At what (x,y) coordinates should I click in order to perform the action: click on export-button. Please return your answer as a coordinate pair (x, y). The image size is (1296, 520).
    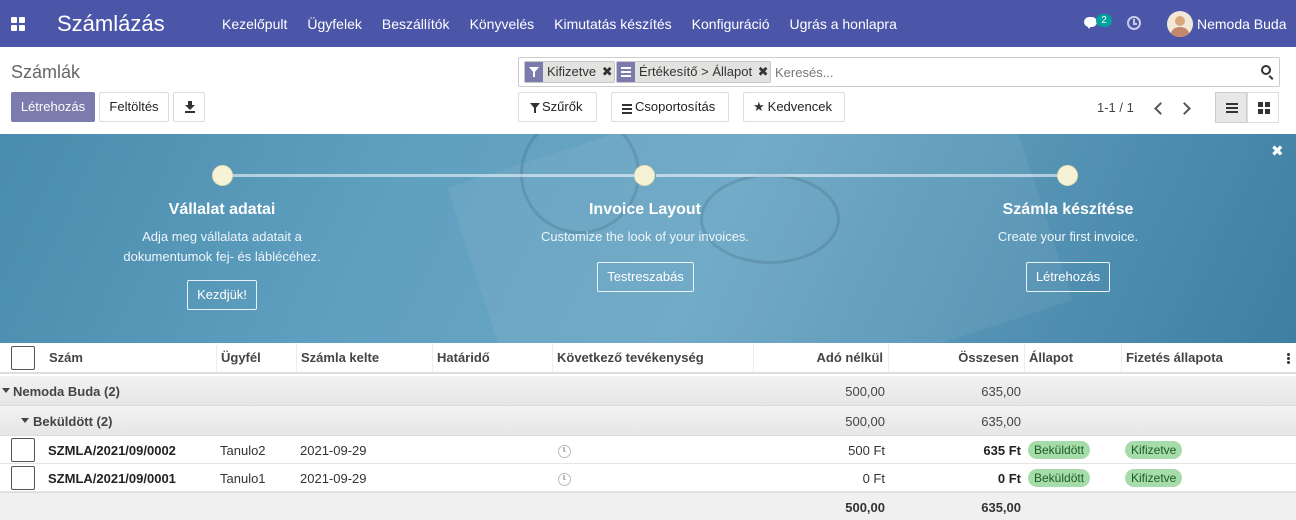
    Looking at the image, I should click on (189, 107).